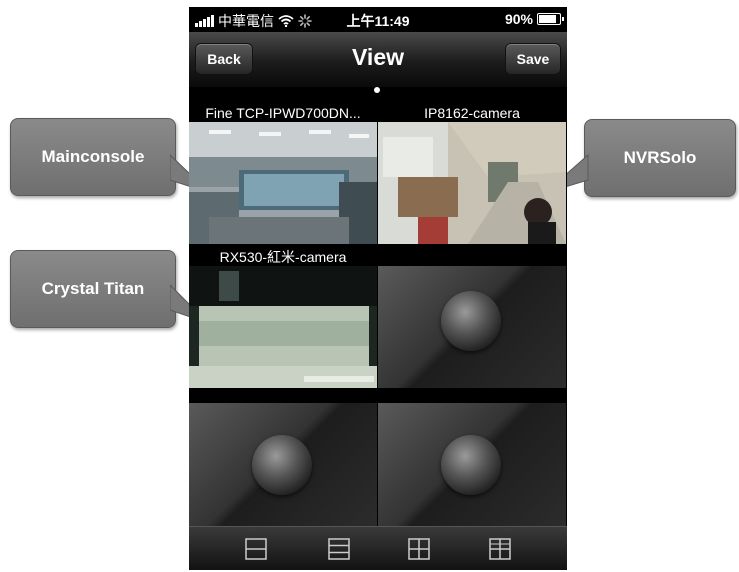 This screenshot has width=739, height=572. I want to click on save-button: Save, so click(533, 59).